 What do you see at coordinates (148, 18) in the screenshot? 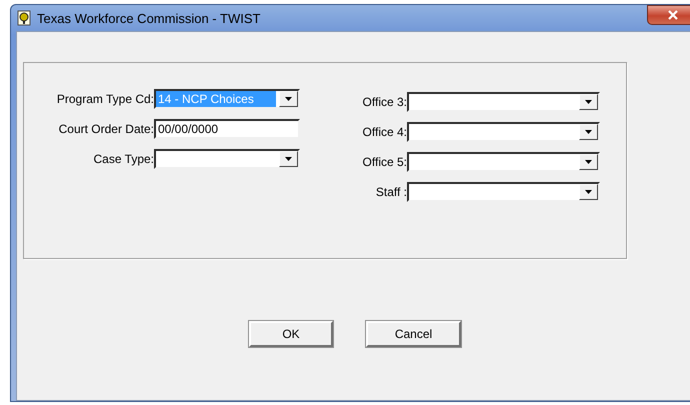
I see `window-title: Texas Workforce Commission - TWIST` at bounding box center [148, 18].